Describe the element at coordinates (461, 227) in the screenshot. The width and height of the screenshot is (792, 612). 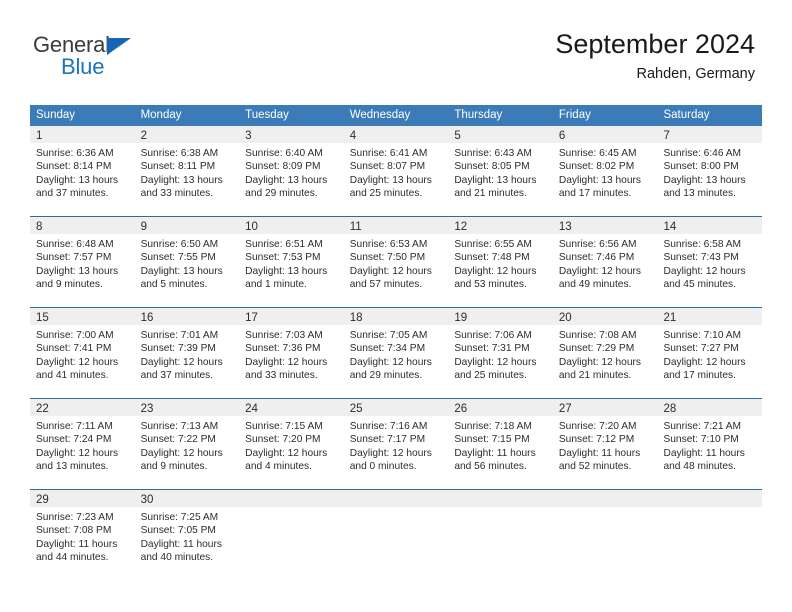
I see `day-number: 12` at that location.